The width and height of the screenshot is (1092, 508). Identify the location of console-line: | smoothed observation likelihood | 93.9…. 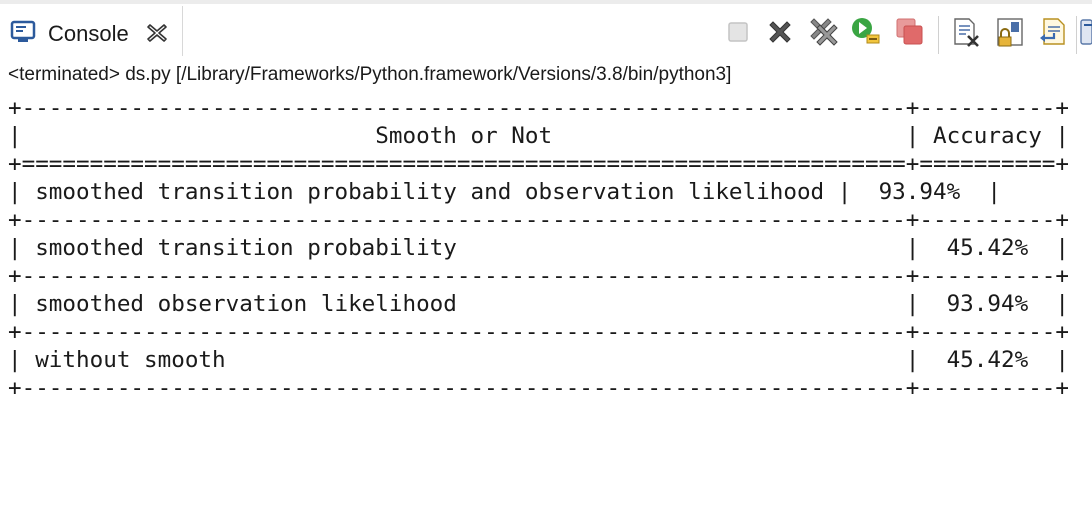
(539, 304).